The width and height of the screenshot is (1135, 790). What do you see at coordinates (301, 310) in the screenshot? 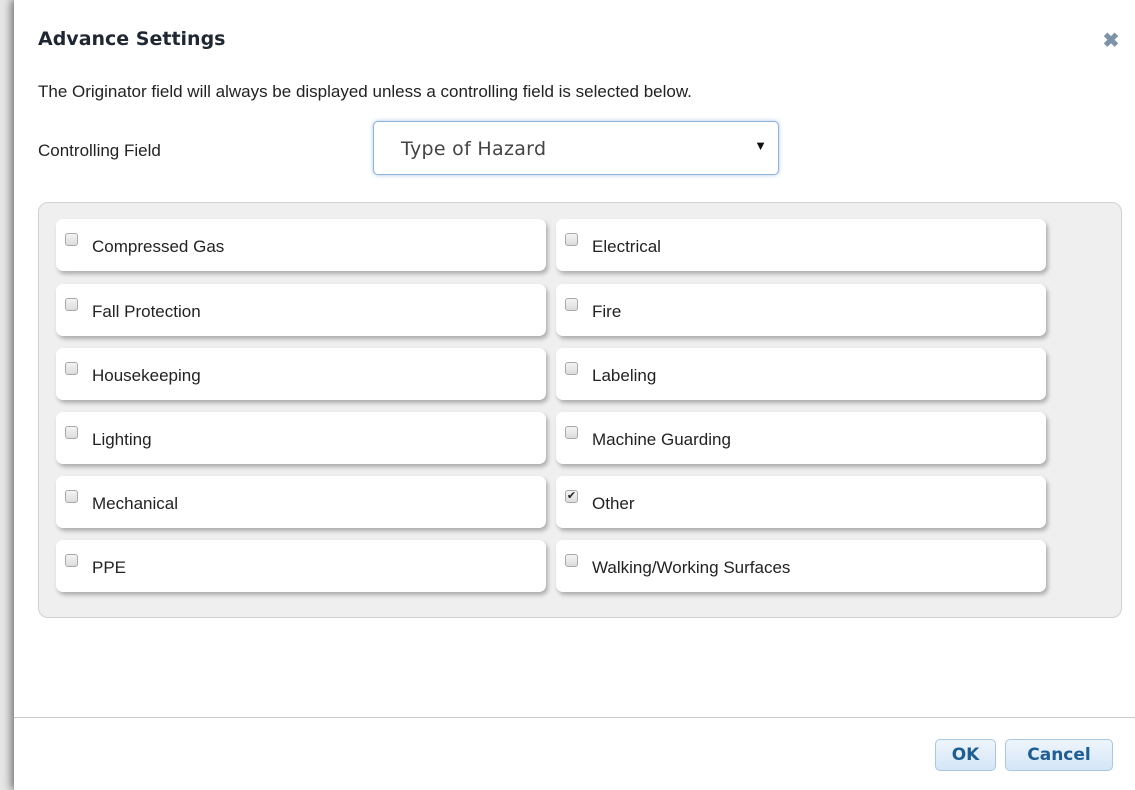
I see `option-fall-protection: Fall Protection` at bounding box center [301, 310].